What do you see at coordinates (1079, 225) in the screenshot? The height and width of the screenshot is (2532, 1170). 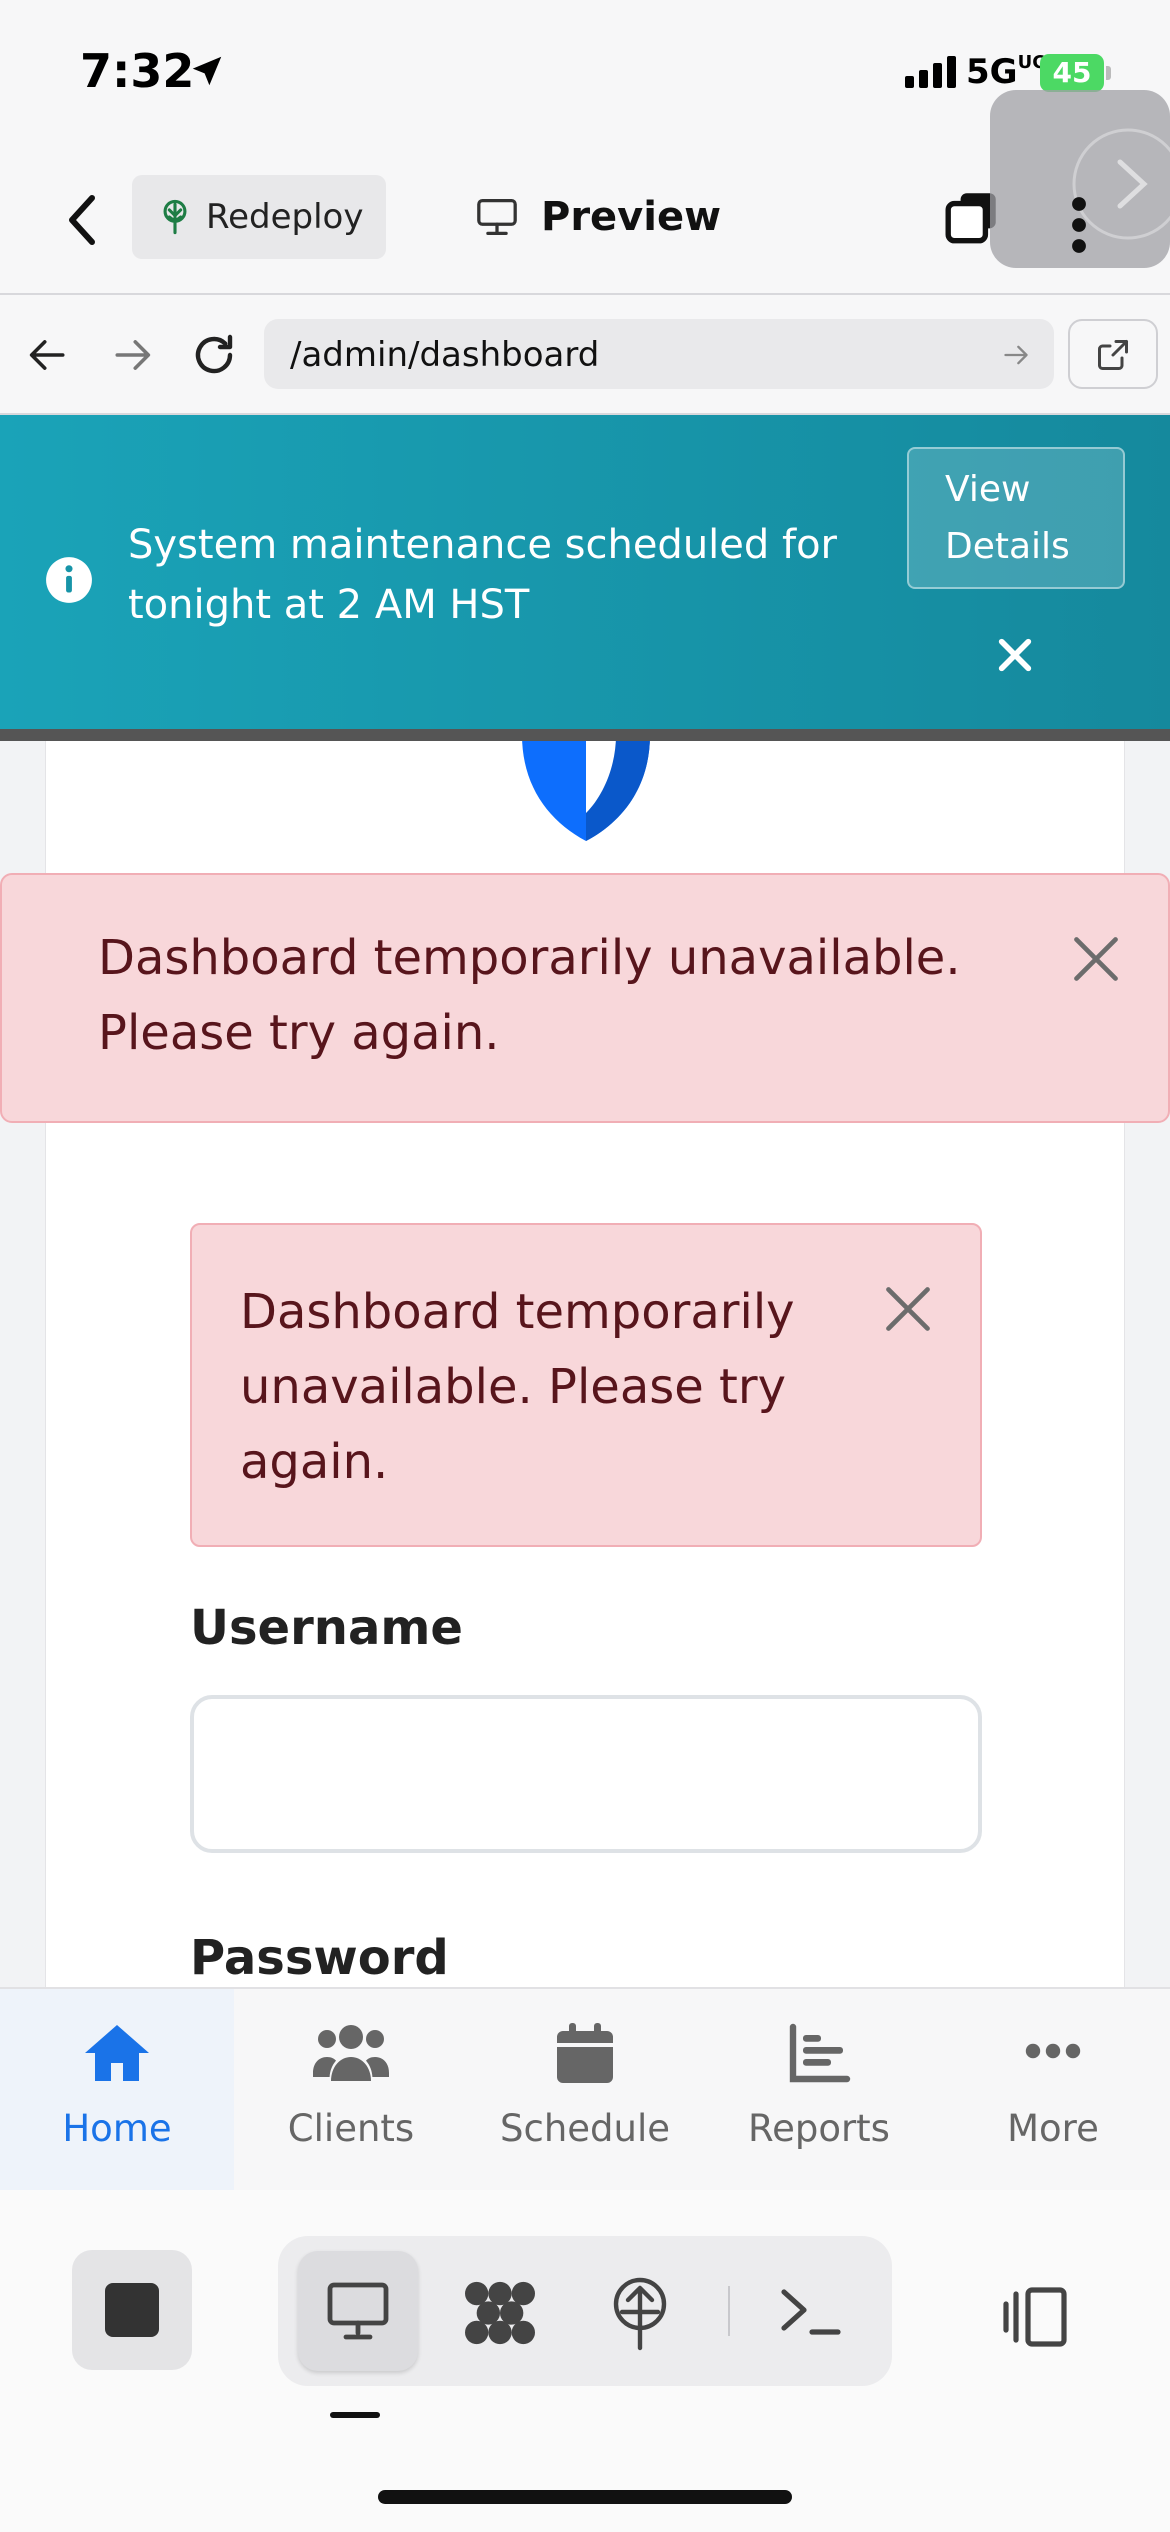 I see `kebab-menu-icon` at bounding box center [1079, 225].